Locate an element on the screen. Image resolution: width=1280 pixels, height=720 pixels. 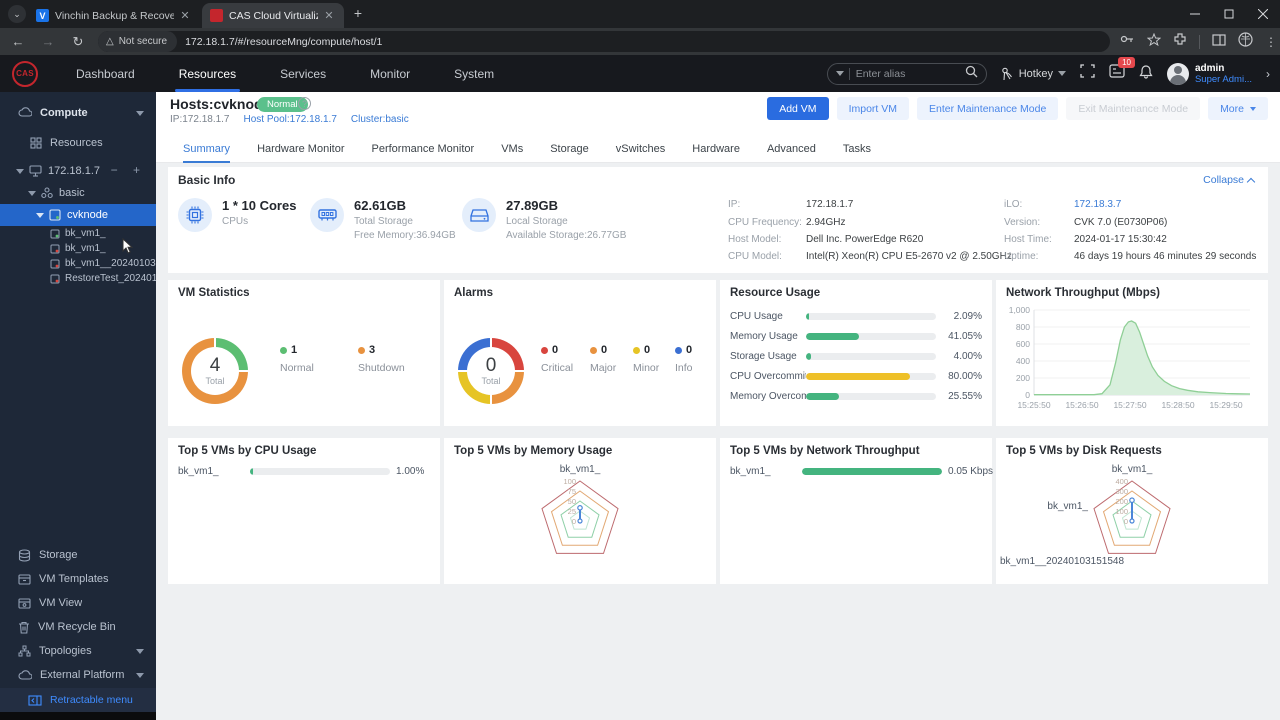
task-center-button: 10 is located at coordinates (1122, 70).